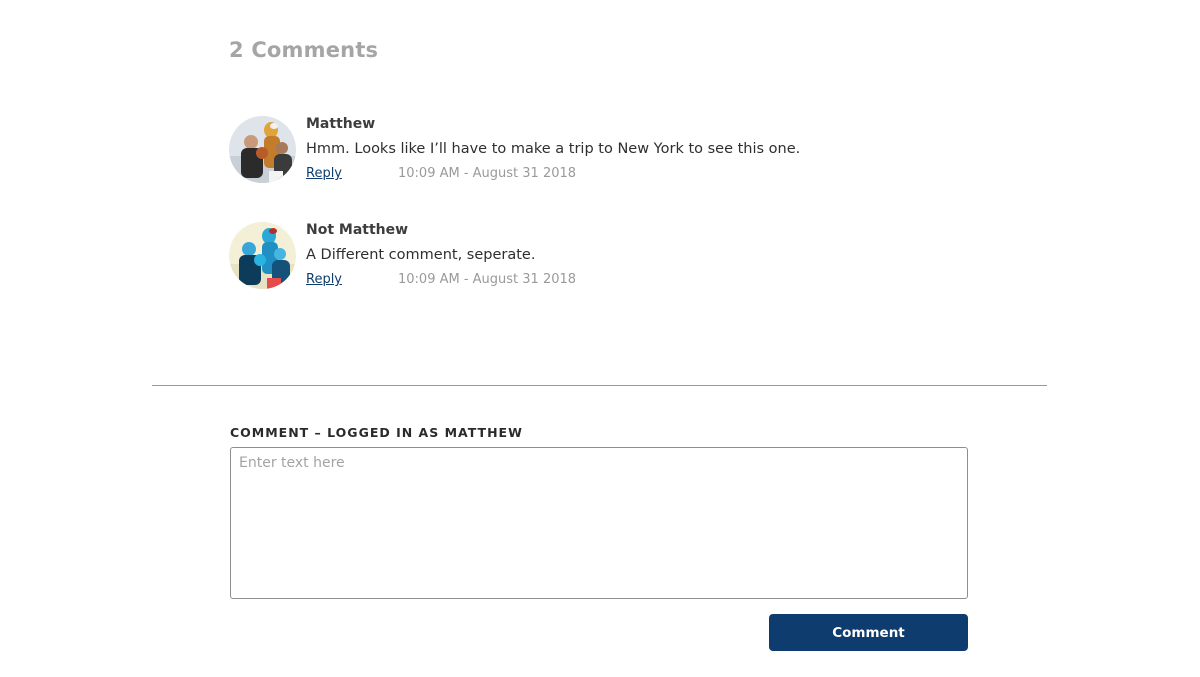 This screenshot has height=677, width=1200. I want to click on user-avatar-photo-icon, so click(262, 149).